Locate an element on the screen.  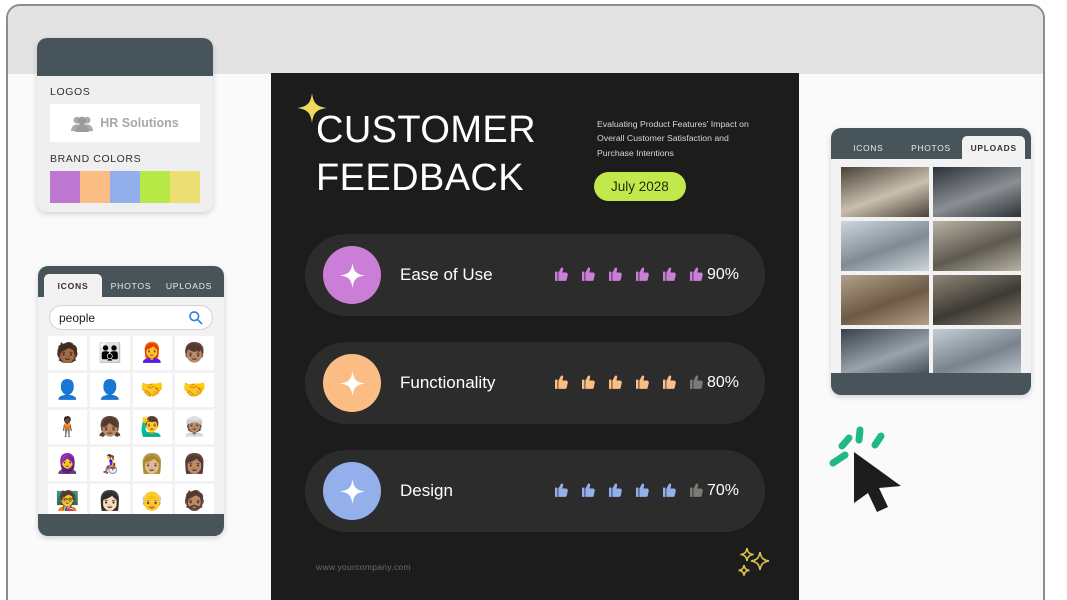
metric-percent: 80% is located at coordinates (722, 382).